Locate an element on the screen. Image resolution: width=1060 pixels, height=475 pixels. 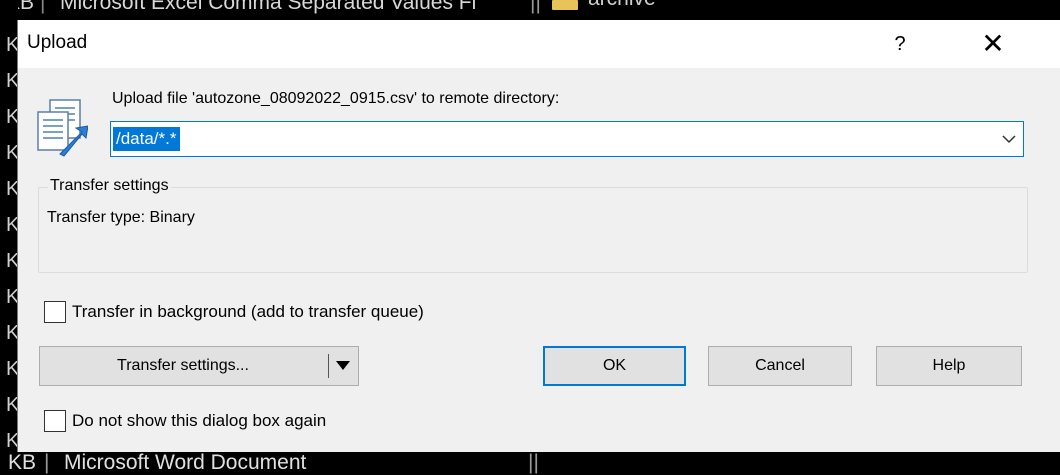
file-type: Microsoft Word Document is located at coordinates (185, 462).